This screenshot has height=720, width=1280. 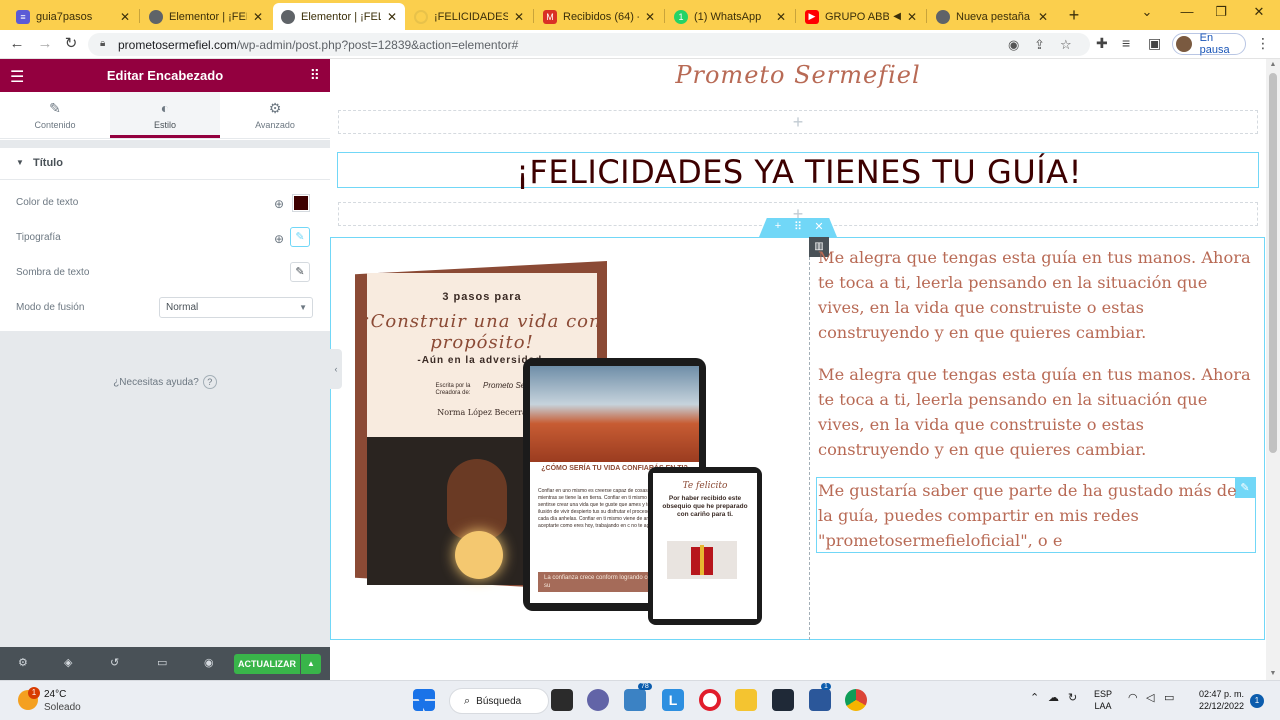 What do you see at coordinates (301, 203) in the screenshot?
I see `color-swatch` at bounding box center [301, 203].